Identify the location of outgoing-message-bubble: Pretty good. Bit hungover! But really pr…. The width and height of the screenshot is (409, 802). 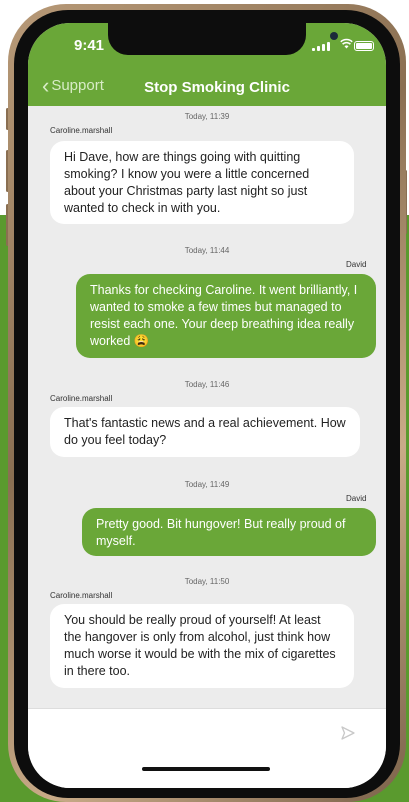
(229, 532).